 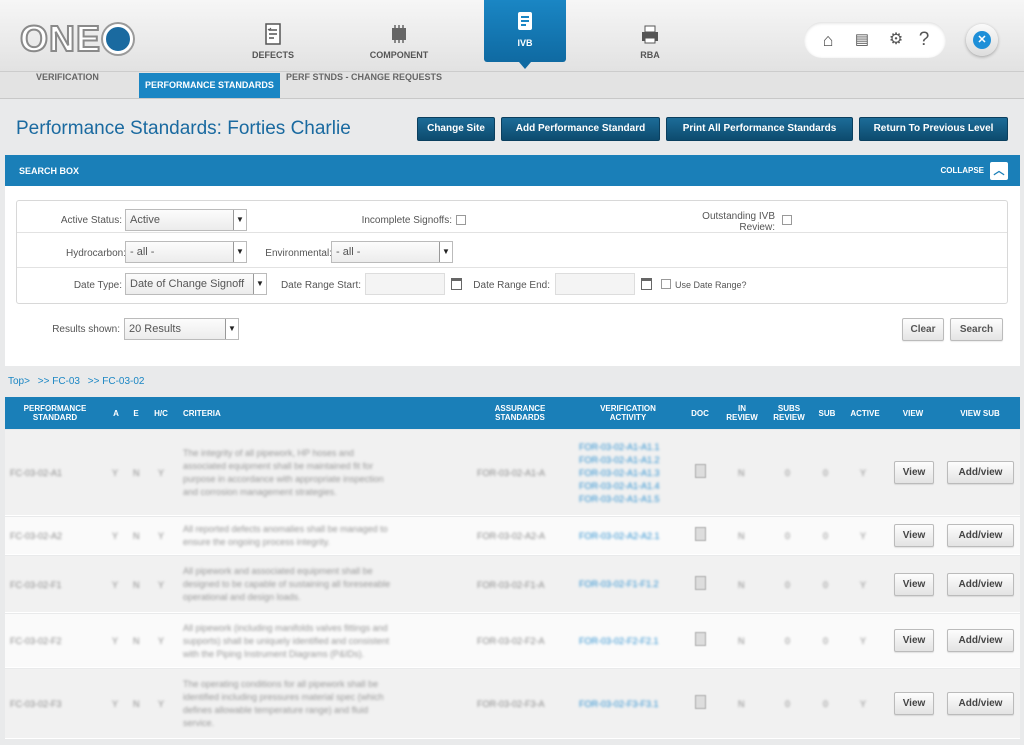 What do you see at coordinates (619, 460) in the screenshot?
I see `verification-activity-link: FOR-03-02-A1-A1.2` at bounding box center [619, 460].